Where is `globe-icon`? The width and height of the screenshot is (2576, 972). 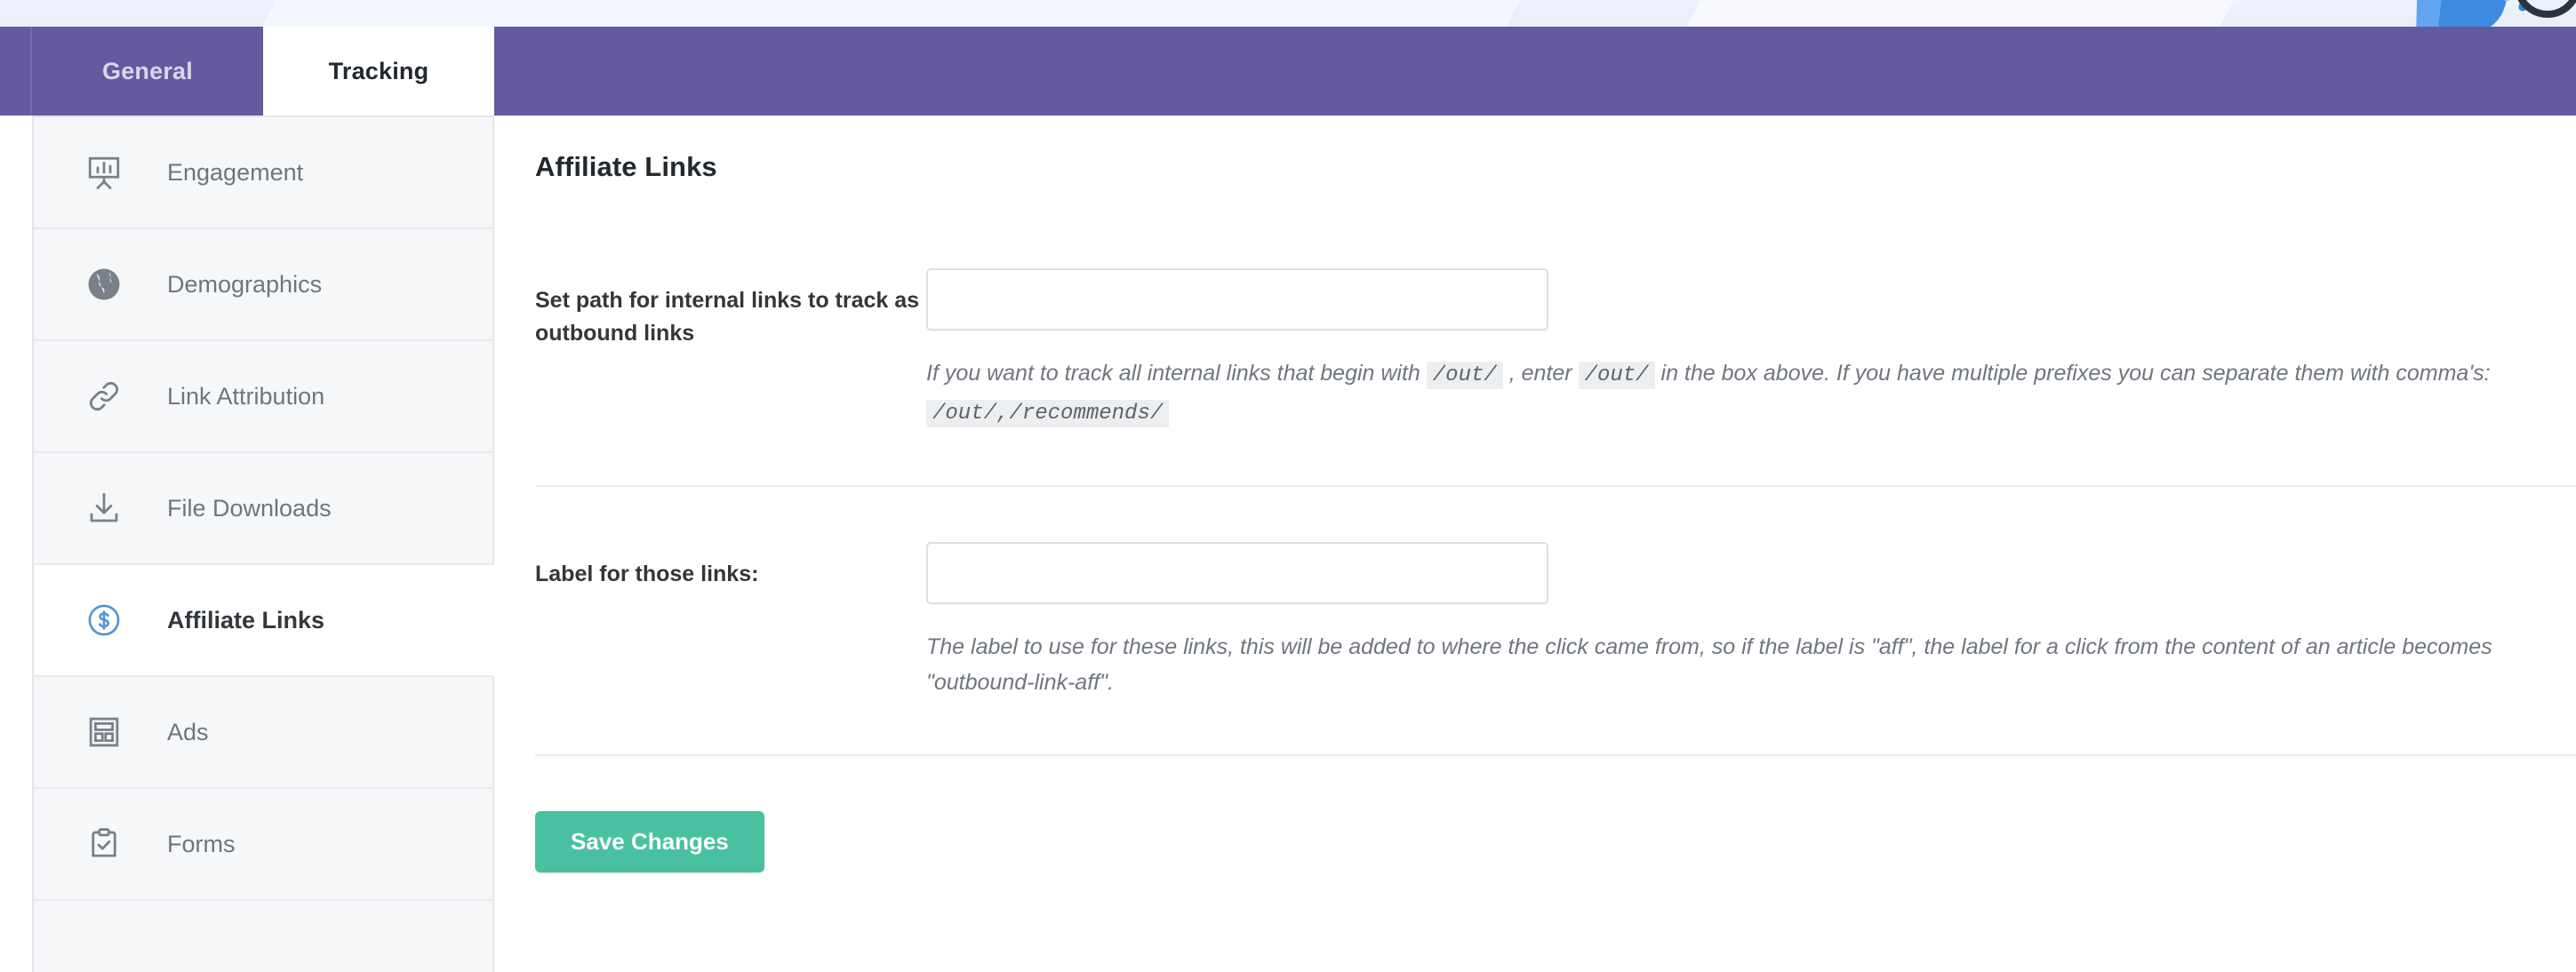
globe-icon is located at coordinates (104, 284).